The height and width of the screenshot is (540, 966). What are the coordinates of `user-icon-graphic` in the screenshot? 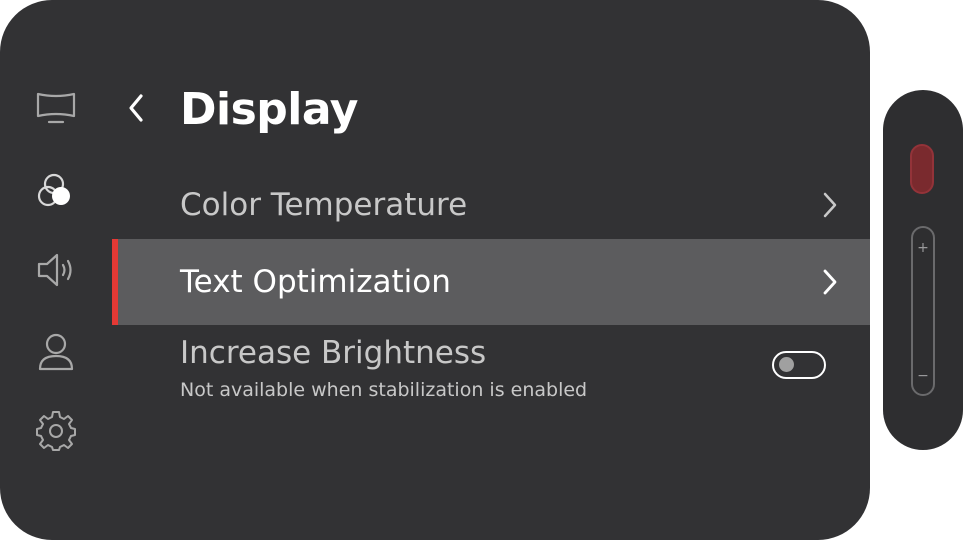 It's located at (56, 352).